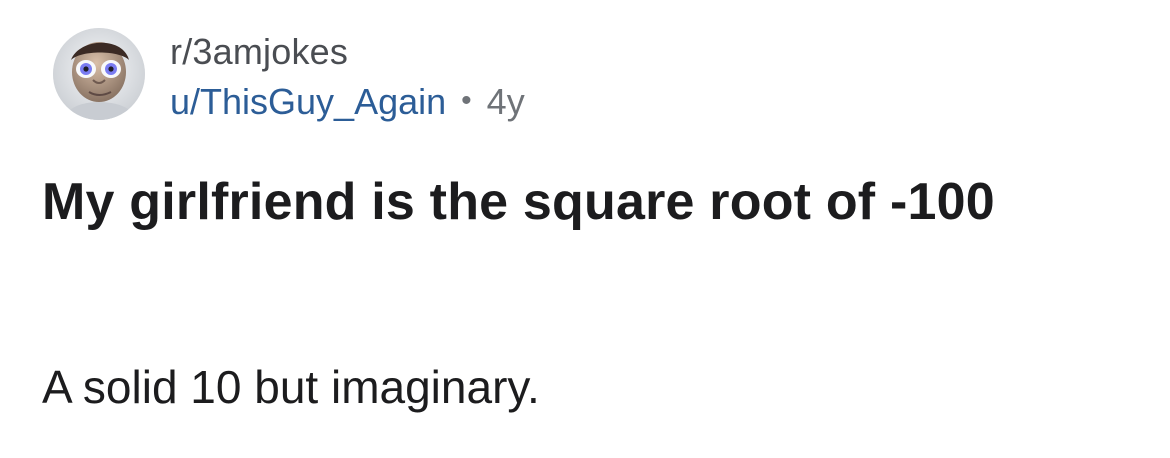  Describe the element at coordinates (505, 101) in the screenshot. I see `post-age: 4y` at that location.